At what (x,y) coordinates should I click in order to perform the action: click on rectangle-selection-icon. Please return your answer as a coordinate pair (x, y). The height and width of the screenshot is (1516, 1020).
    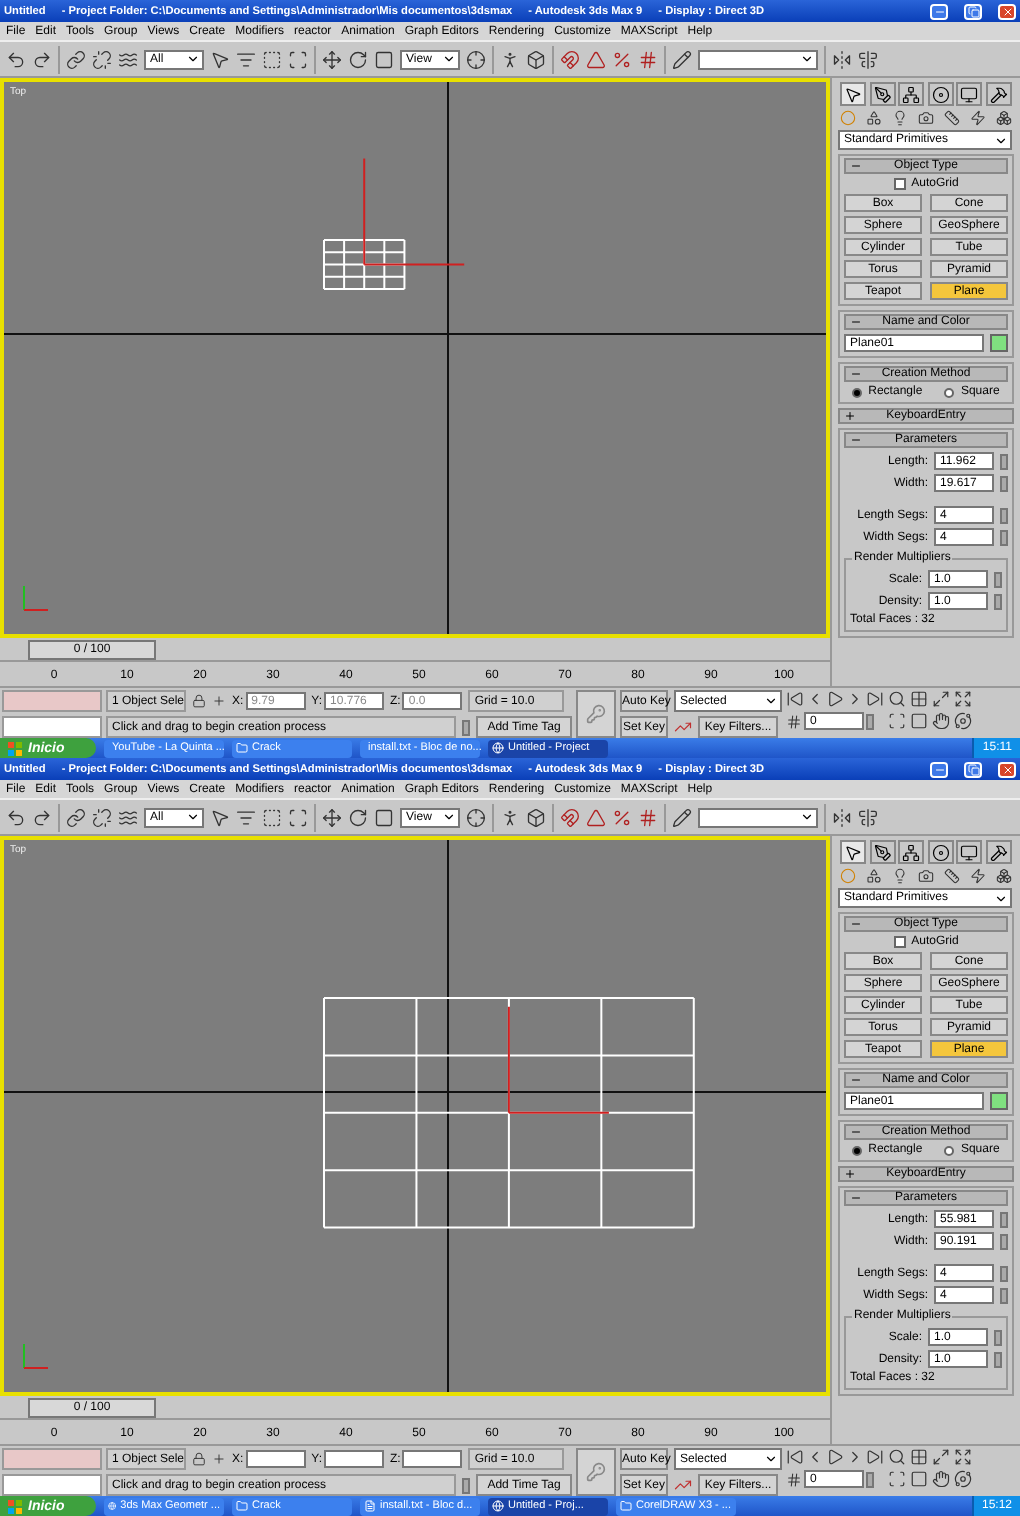
    Looking at the image, I should click on (272, 817).